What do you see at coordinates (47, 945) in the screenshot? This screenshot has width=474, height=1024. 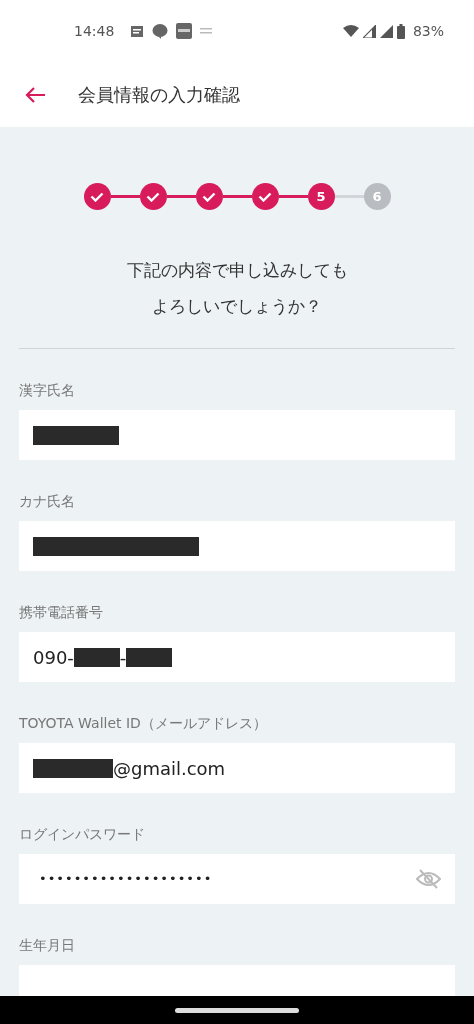 I see `field-label: 生年月日` at bounding box center [47, 945].